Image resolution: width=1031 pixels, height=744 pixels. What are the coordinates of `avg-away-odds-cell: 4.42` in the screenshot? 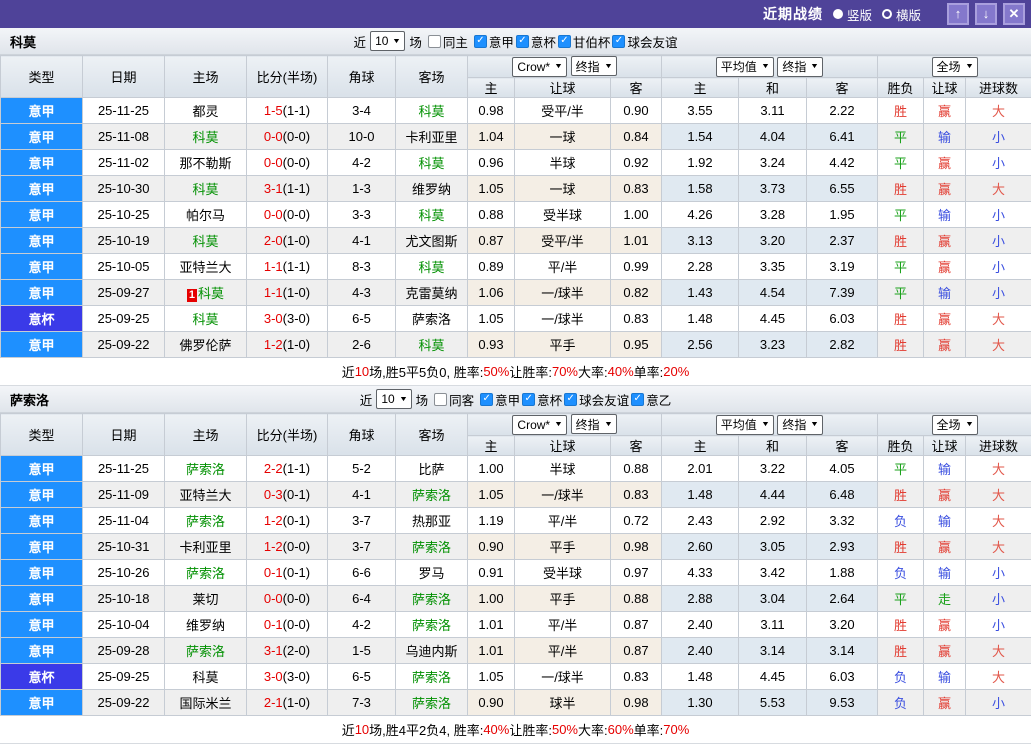 It's located at (842, 163).